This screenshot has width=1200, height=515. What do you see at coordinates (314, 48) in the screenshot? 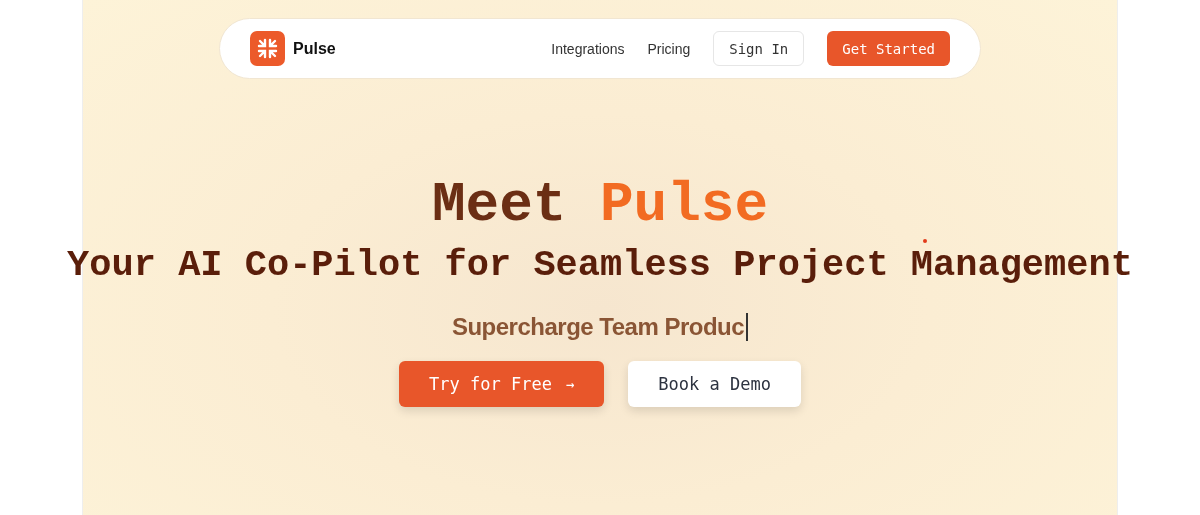
I see `brand-name: Pulse` at bounding box center [314, 48].